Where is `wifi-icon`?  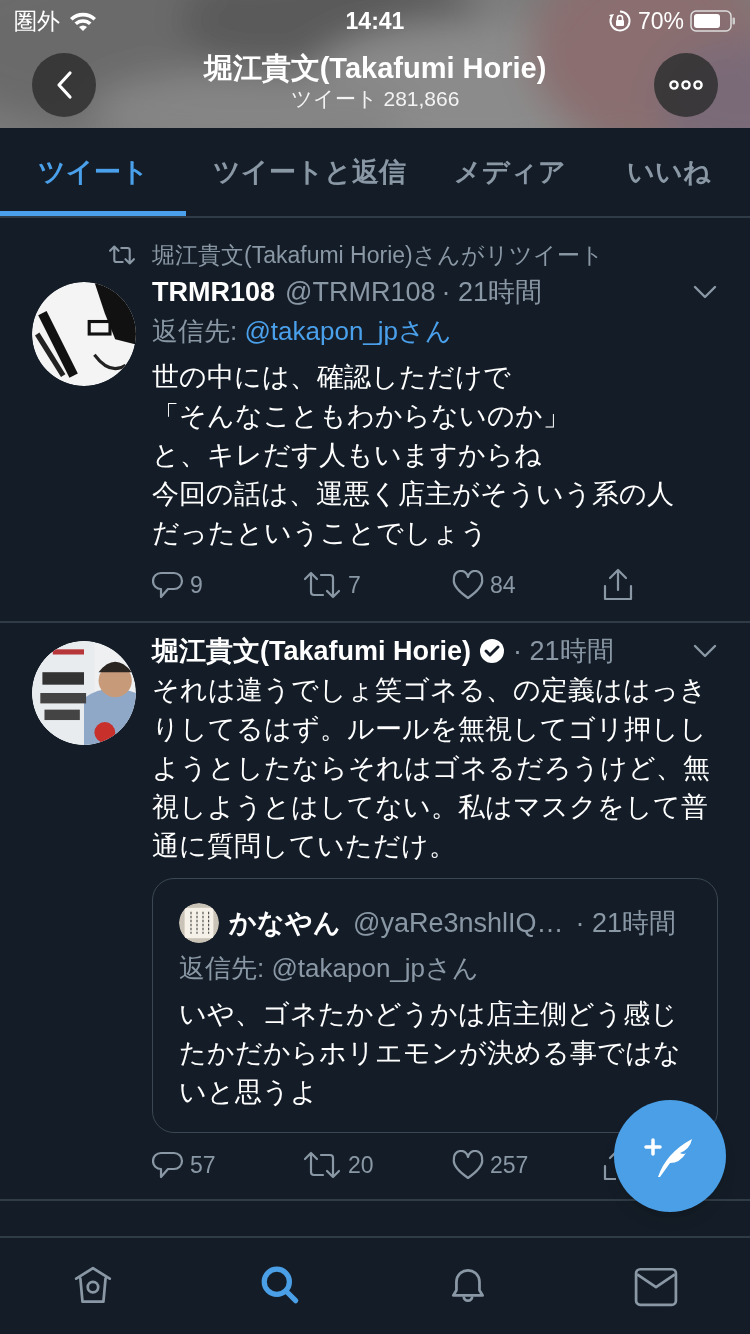
wifi-icon is located at coordinates (83, 21).